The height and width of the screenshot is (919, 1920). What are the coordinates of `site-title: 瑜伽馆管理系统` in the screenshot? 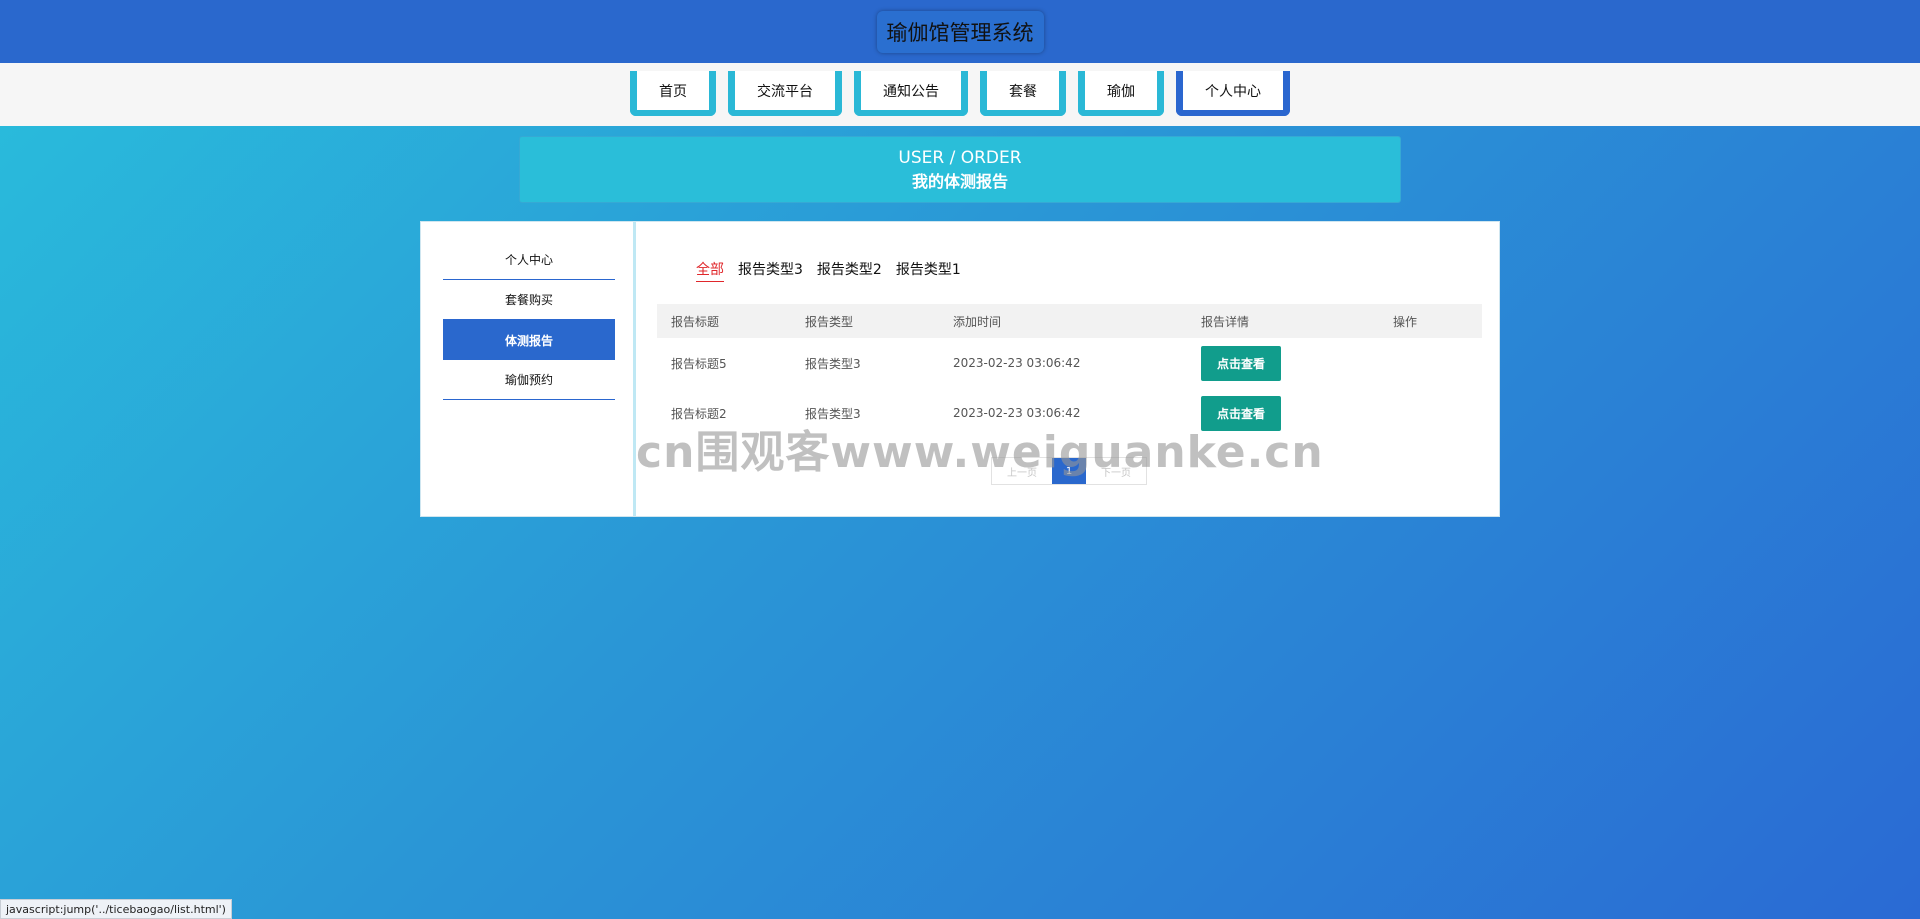 It's located at (960, 31).